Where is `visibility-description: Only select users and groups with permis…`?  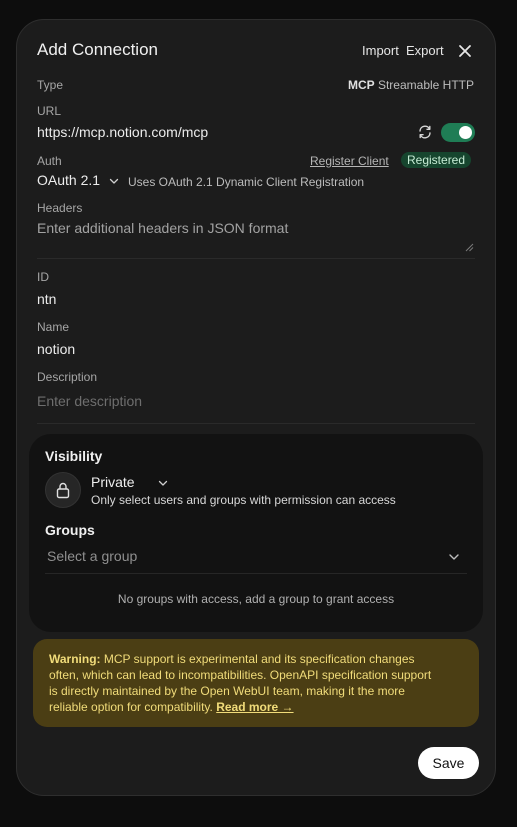
visibility-description: Only select users and groups with permis… is located at coordinates (243, 500).